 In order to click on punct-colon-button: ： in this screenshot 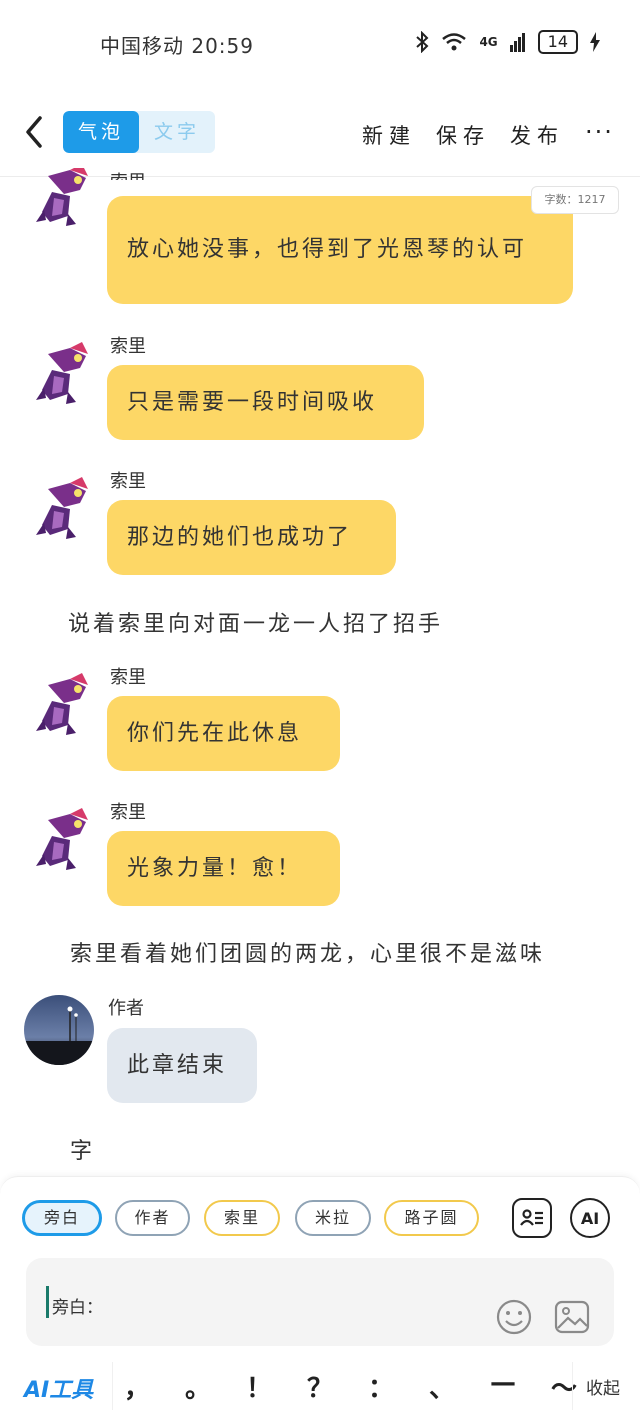, I will do `click(381, 1386)`.